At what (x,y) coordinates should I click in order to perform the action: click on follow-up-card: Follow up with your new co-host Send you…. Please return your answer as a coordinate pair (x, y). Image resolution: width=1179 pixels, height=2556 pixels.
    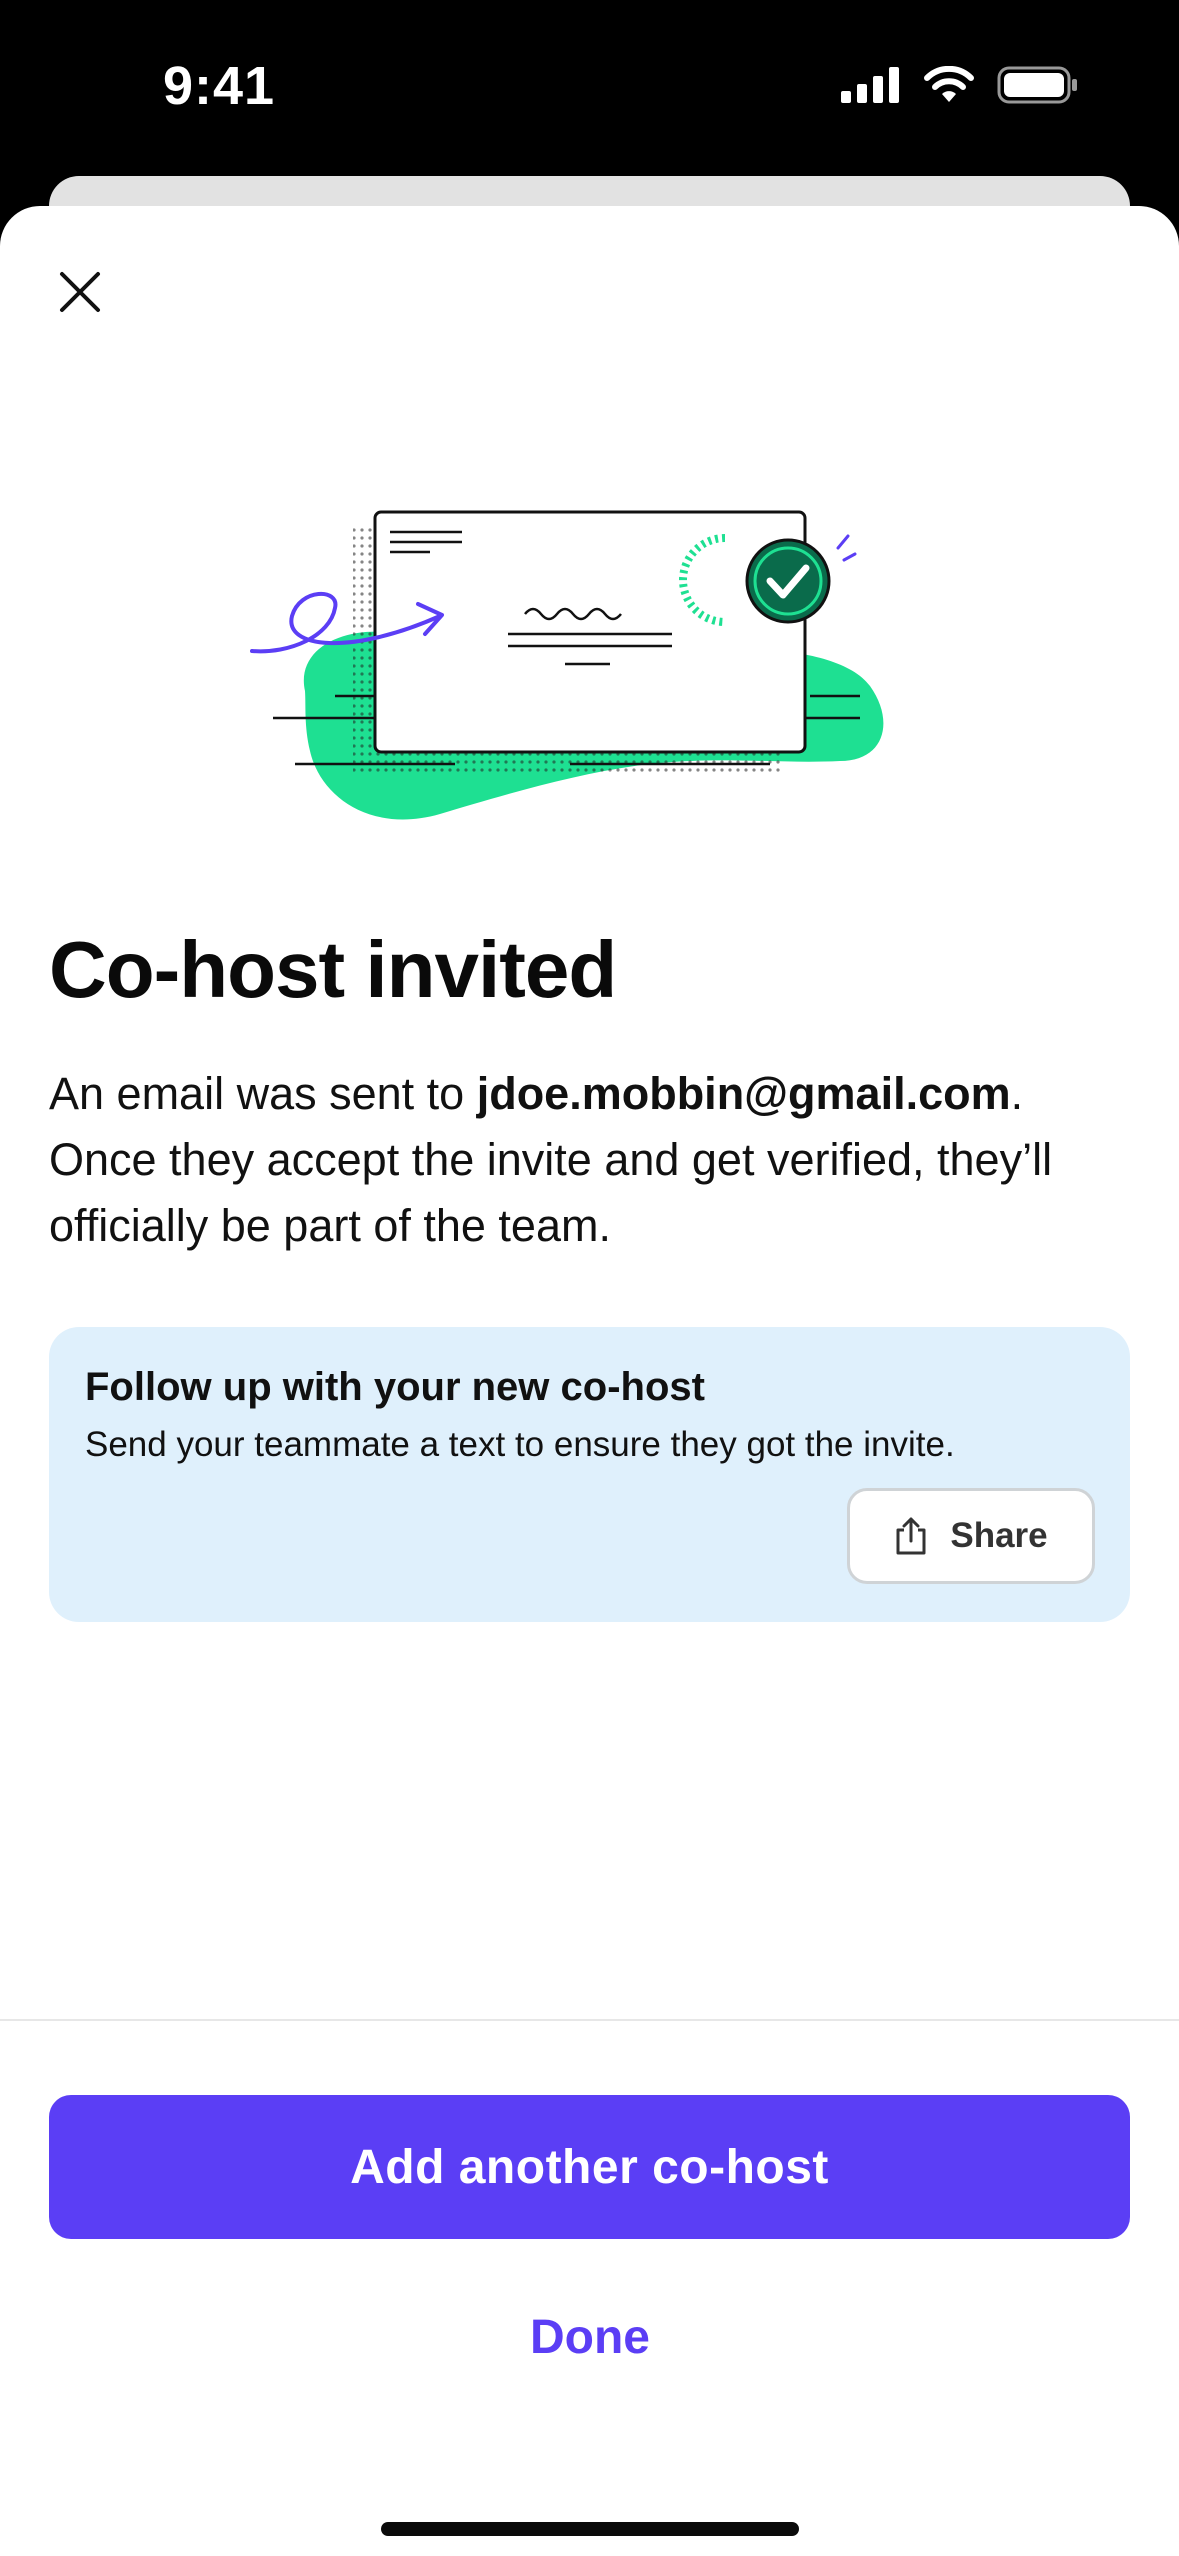
    Looking at the image, I should click on (589, 1474).